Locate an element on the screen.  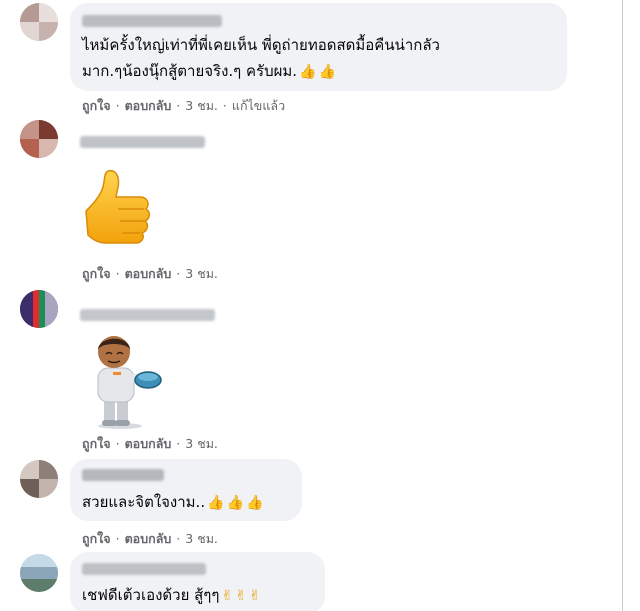
comment-text-line: เชฟดีเต้วเองด้วย สู้ๆๆ ✌ ✌ ✌ is located at coordinates (171, 595).